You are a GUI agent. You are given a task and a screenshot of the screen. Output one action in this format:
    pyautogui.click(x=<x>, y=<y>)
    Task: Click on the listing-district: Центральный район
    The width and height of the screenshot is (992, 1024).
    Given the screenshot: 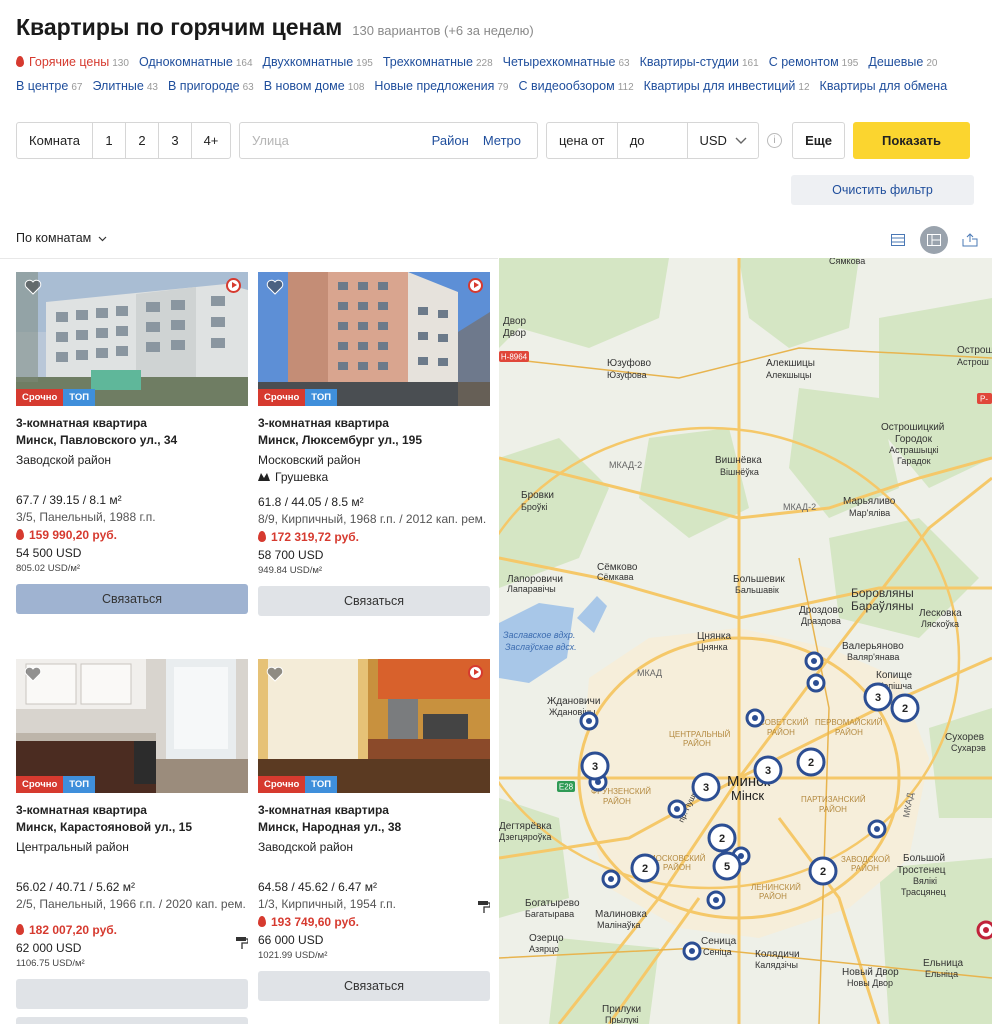 What is the action you would take?
    pyautogui.click(x=72, y=847)
    